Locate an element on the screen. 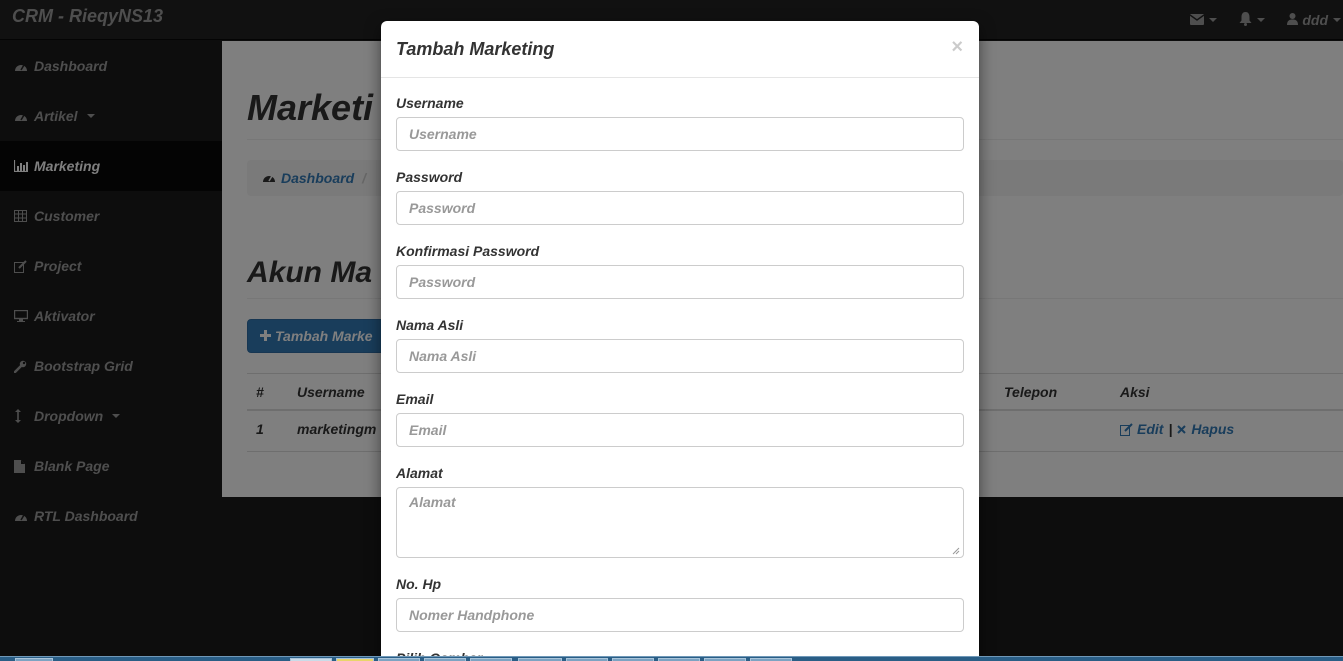  email-input is located at coordinates (680, 430).